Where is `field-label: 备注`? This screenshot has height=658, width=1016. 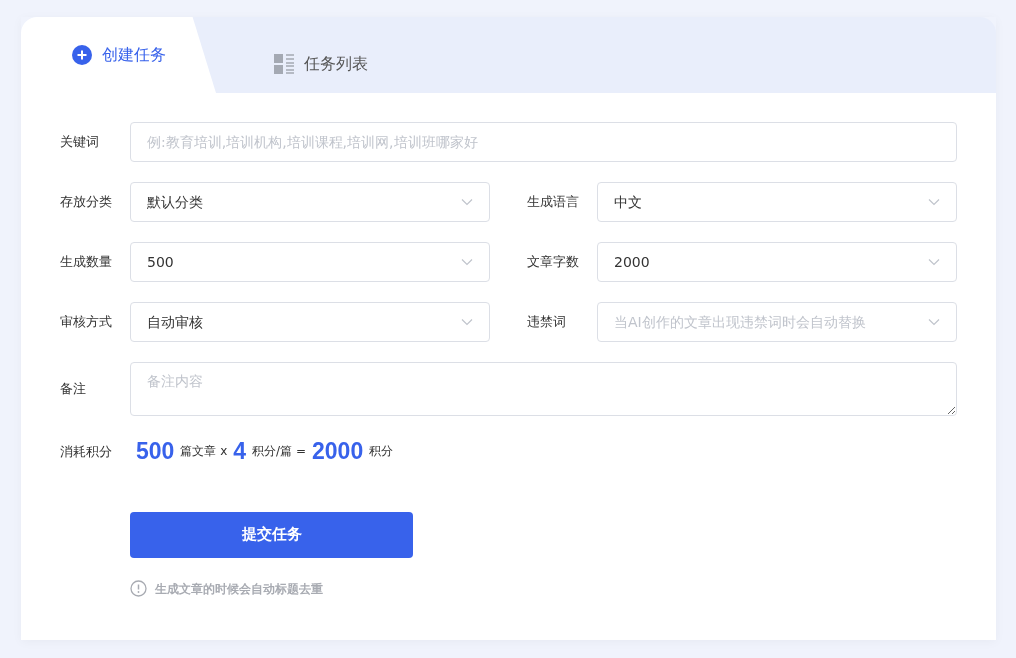
field-label: 备注 is located at coordinates (73, 389).